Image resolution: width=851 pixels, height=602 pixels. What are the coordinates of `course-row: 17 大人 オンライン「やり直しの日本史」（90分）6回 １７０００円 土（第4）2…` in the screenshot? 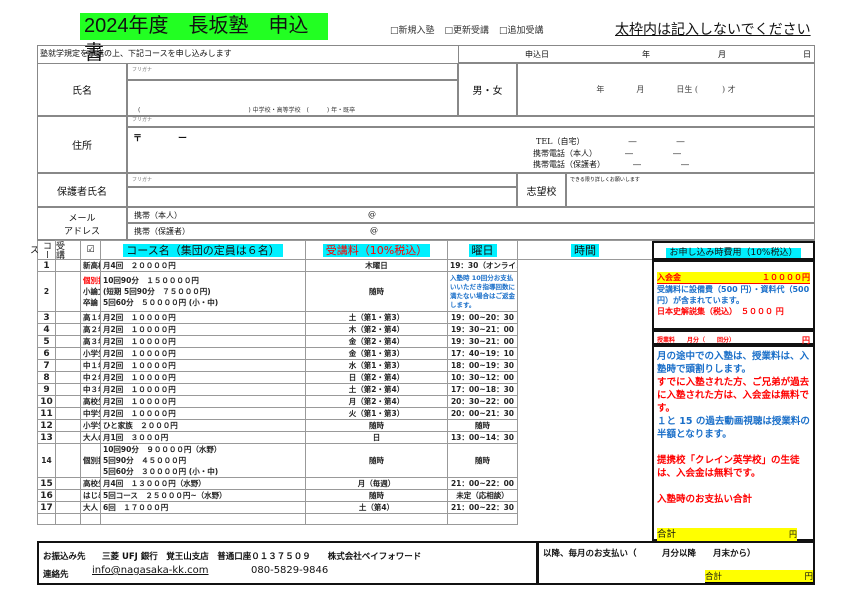 It's located at (345, 507).